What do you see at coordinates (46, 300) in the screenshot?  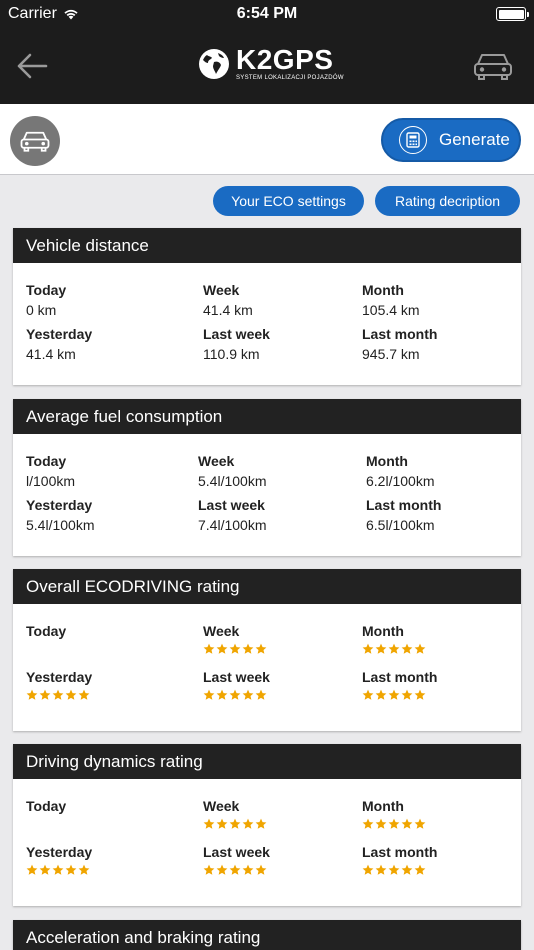 I see `stat-cell: Today 0 km` at bounding box center [46, 300].